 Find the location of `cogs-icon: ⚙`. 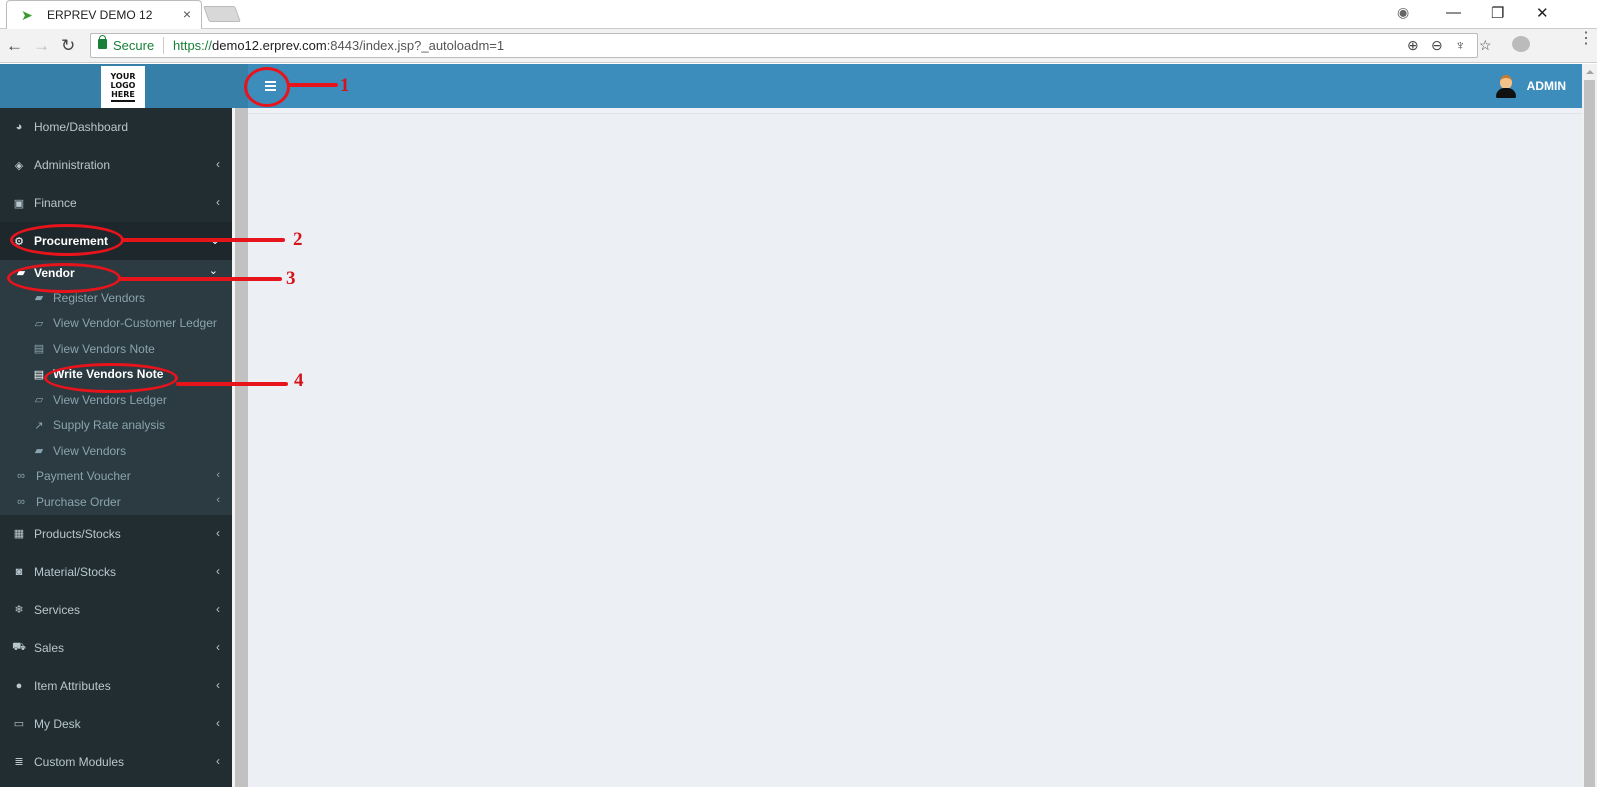

cogs-icon: ⚙ is located at coordinates (19, 241).